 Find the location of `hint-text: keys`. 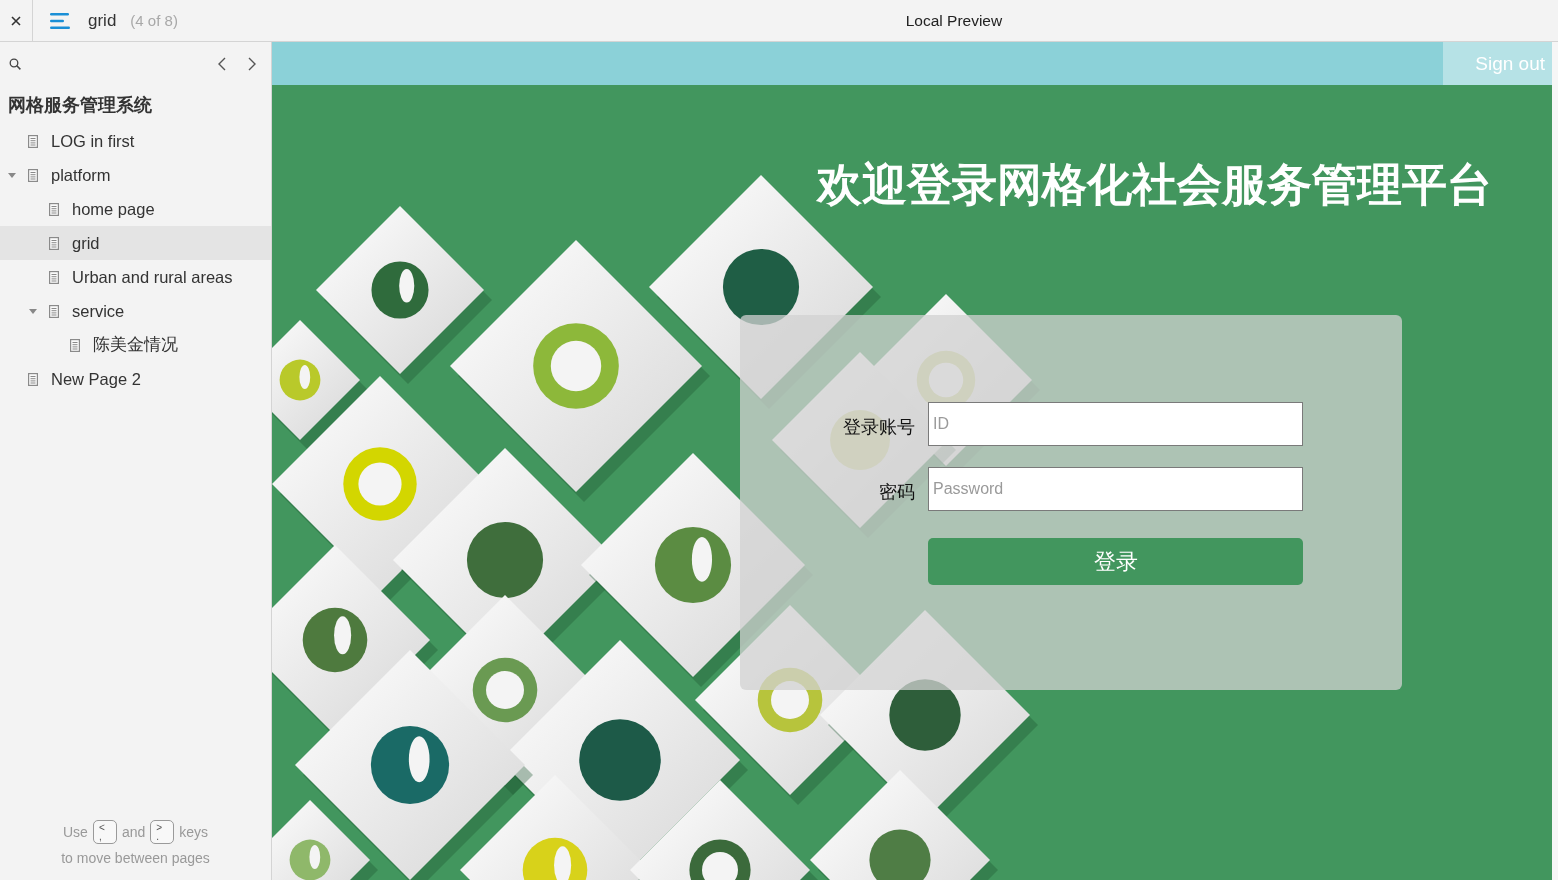

hint-text: keys is located at coordinates (194, 832).